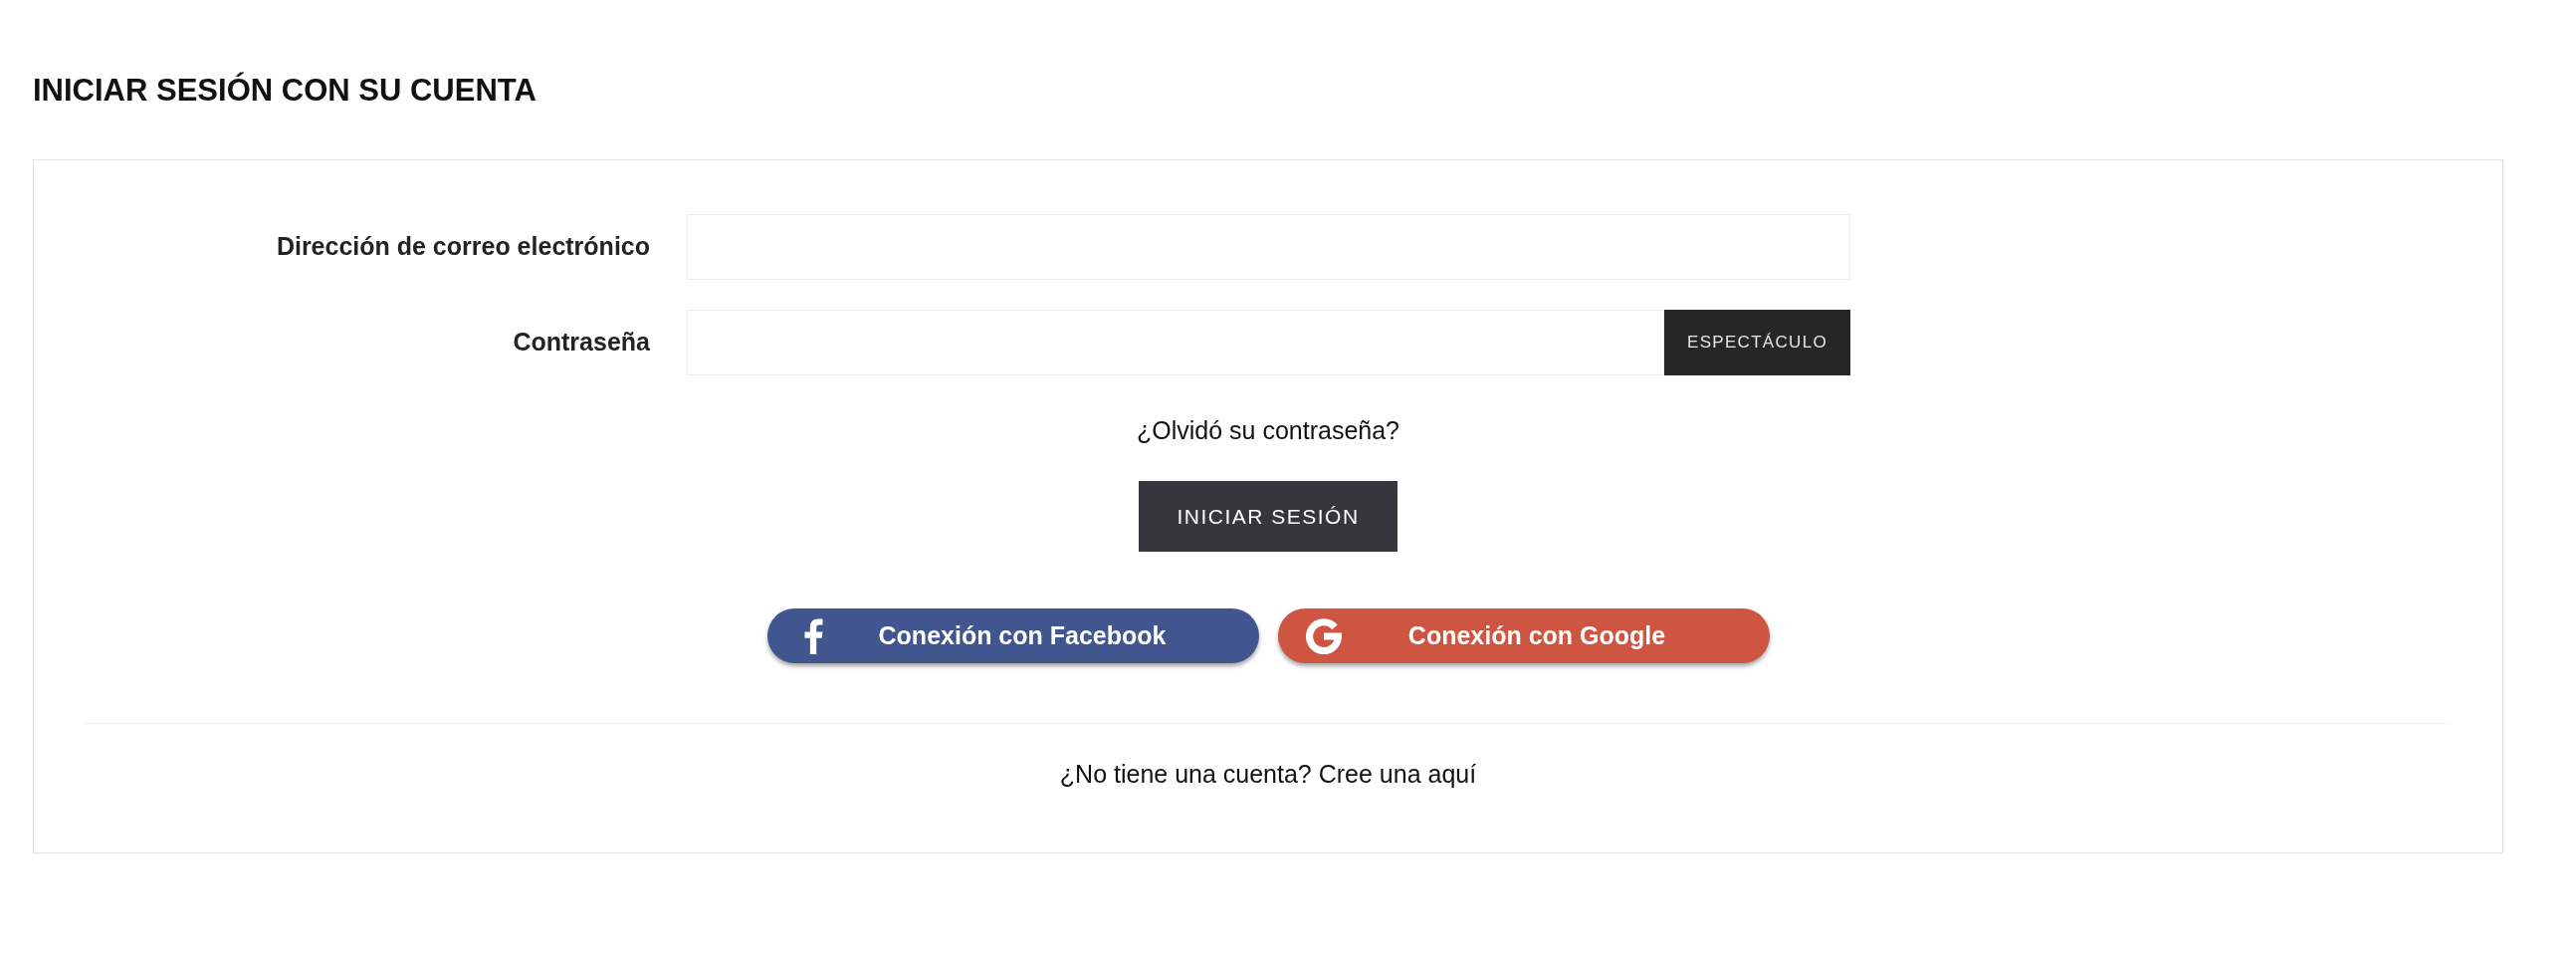 This screenshot has width=2576, height=958. I want to click on password-field, so click(1175, 342).